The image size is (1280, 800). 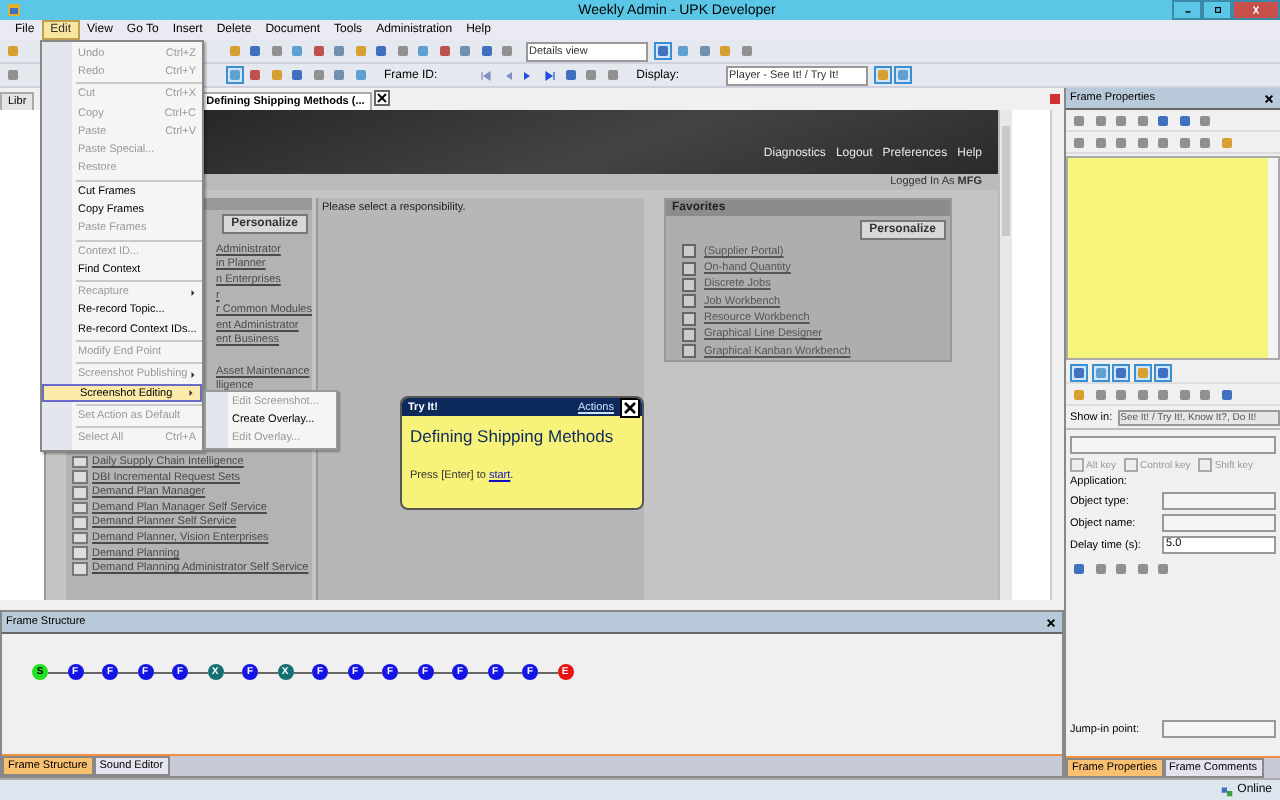 I want to click on text-area, so click(x=1173, y=258).